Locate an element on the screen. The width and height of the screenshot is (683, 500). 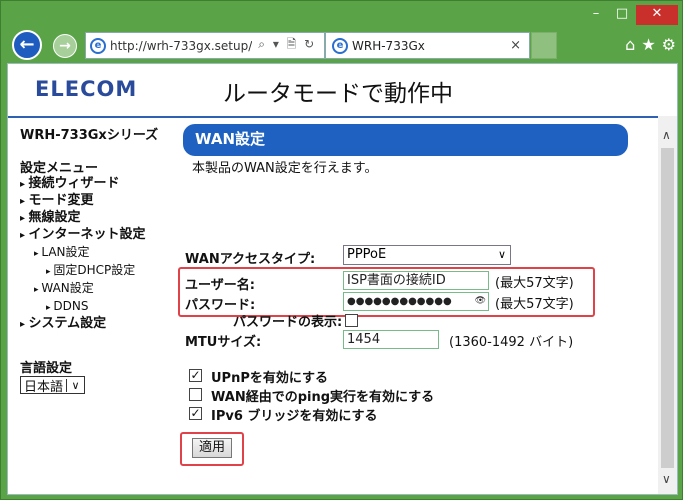
window-controls: – □ ✕ is located at coordinates (631, 16).